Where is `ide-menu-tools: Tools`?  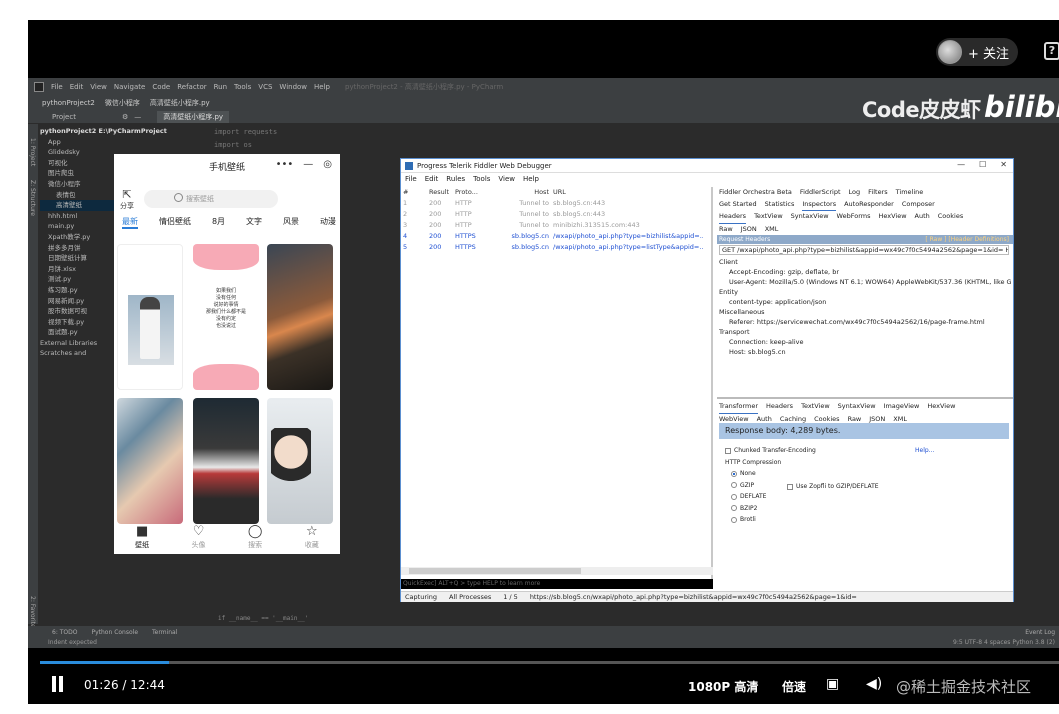 ide-menu-tools: Tools is located at coordinates (242, 87).